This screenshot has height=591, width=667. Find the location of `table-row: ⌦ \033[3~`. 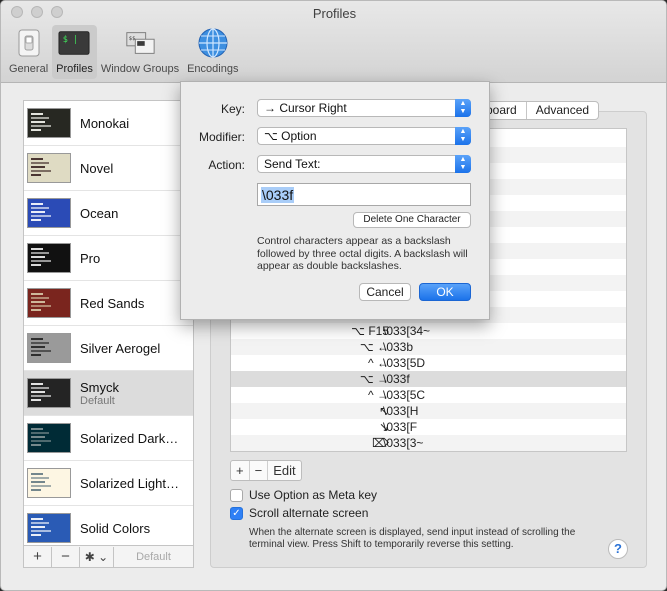

table-row: ⌦ \033[3~ is located at coordinates (428, 443).